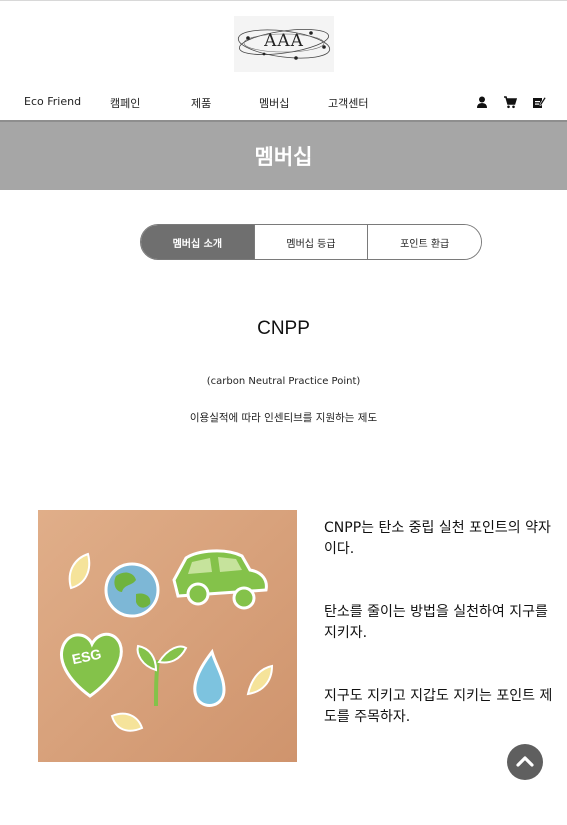 Image resolution: width=567 pixels, height=825 pixels. Describe the element at coordinates (482, 101) in the screenshot. I see `user-icon` at that location.